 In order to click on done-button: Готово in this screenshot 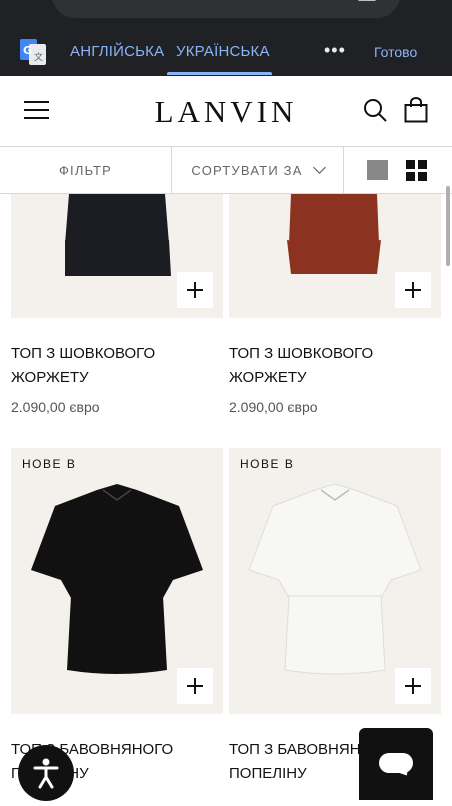, I will do `click(395, 52)`.